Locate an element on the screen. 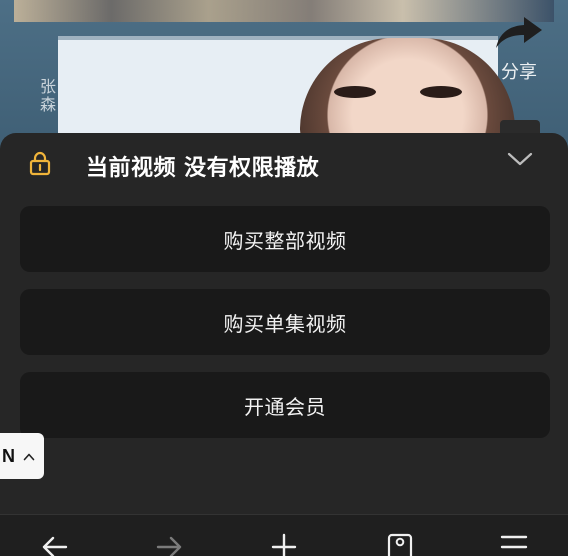 The width and height of the screenshot is (568, 556). forward-arrow-icon is located at coordinates (170, 543).